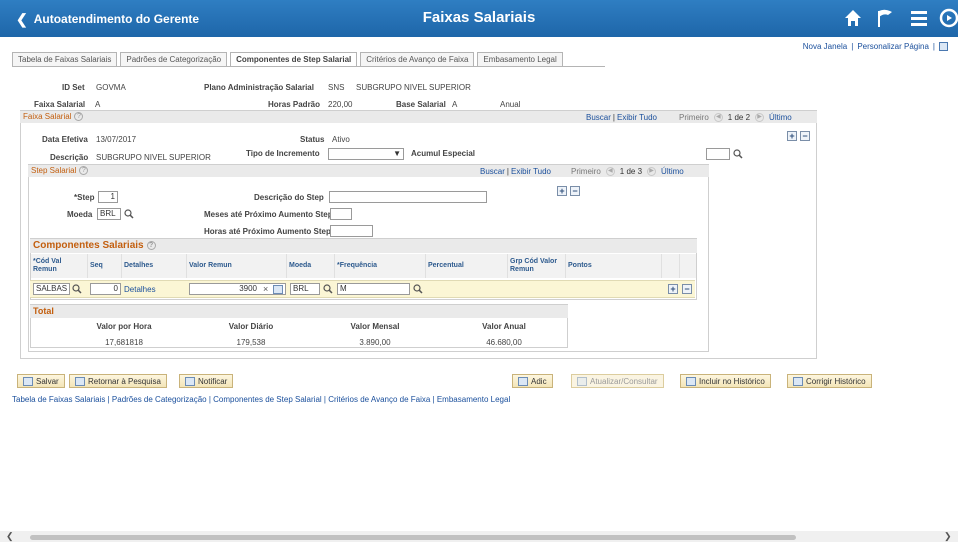 Image resolution: width=958 pixels, height=542 pixels. What do you see at coordinates (351, 231) in the screenshot?
I see `horas-step-input` at bounding box center [351, 231].